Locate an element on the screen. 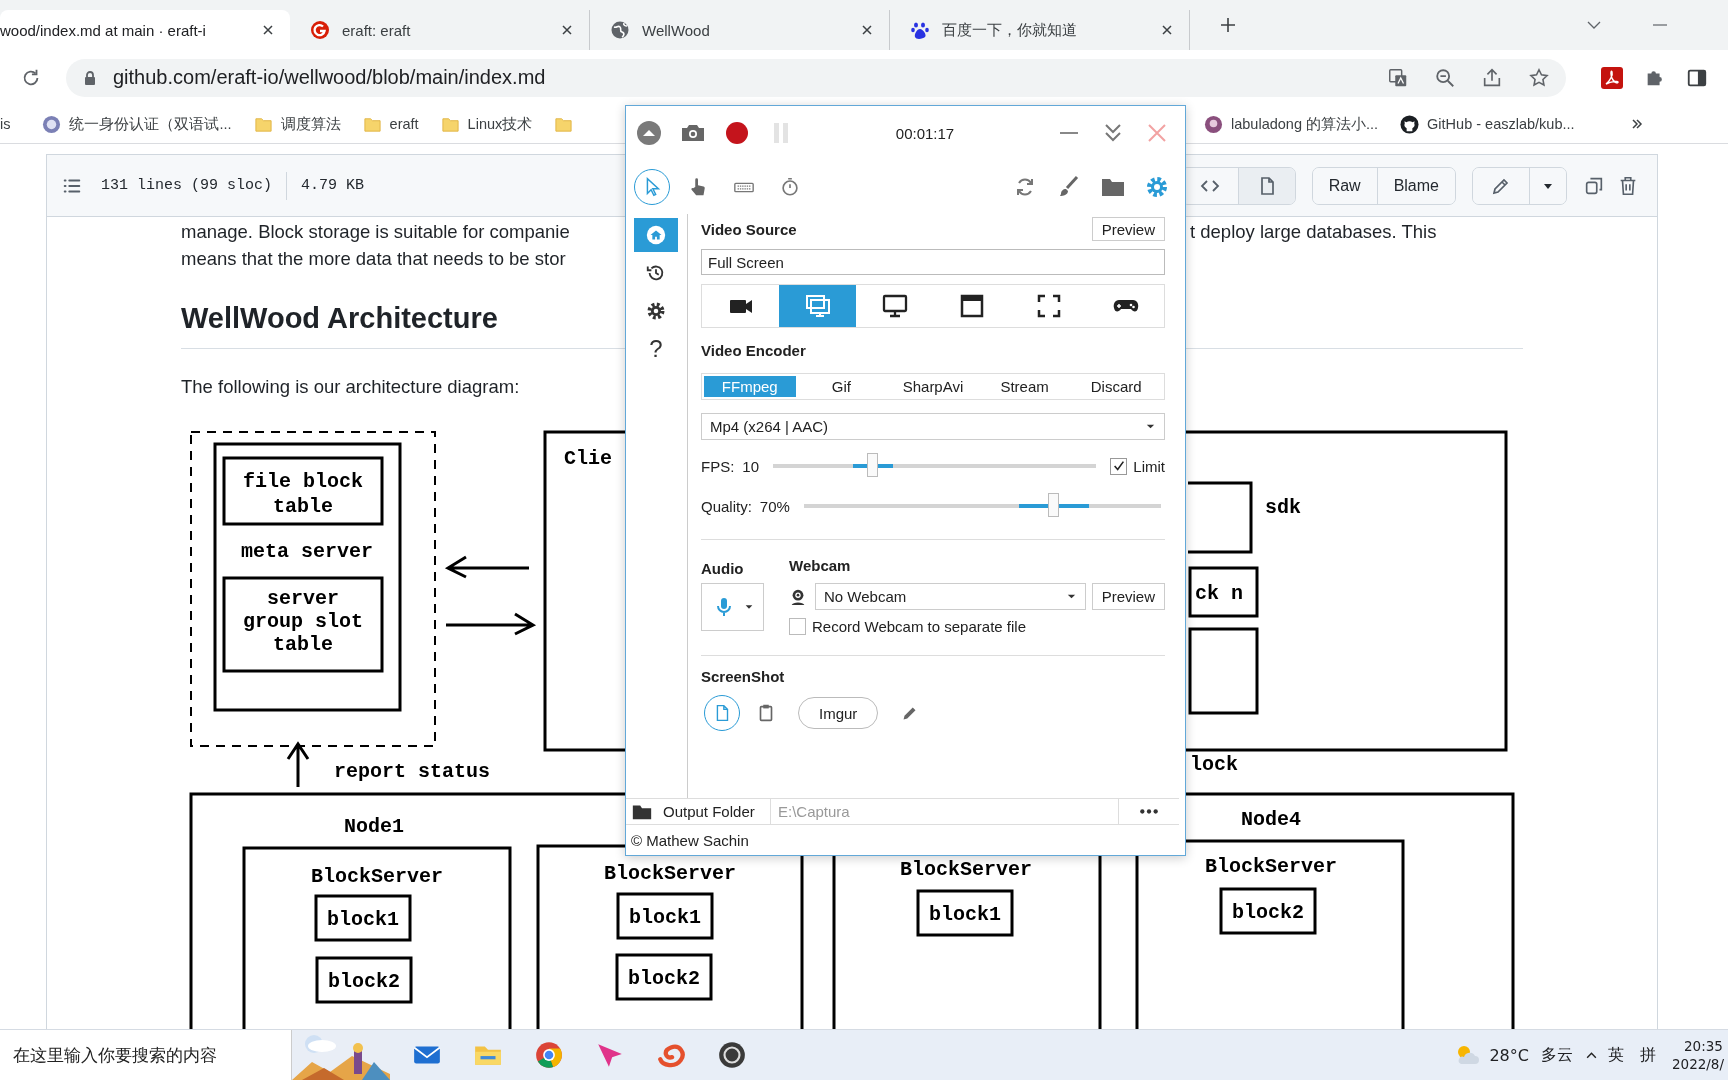 This screenshot has height=1080, width=1728. record-icon is located at coordinates (737, 133).